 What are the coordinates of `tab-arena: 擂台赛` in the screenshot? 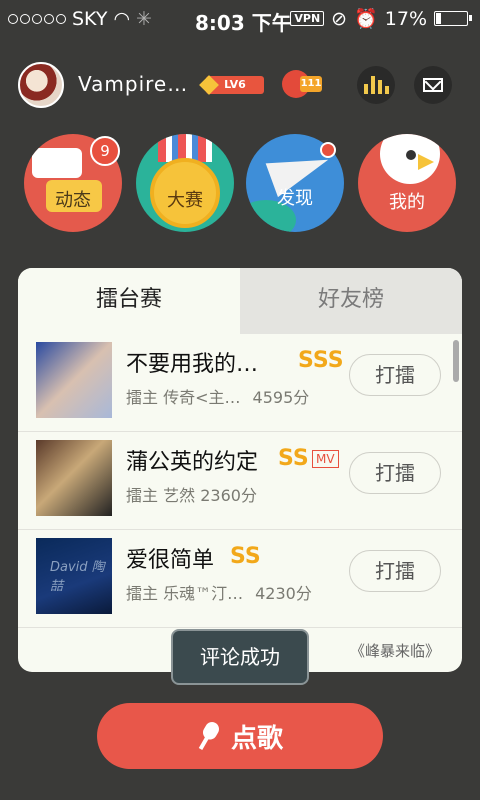 It's located at (129, 301).